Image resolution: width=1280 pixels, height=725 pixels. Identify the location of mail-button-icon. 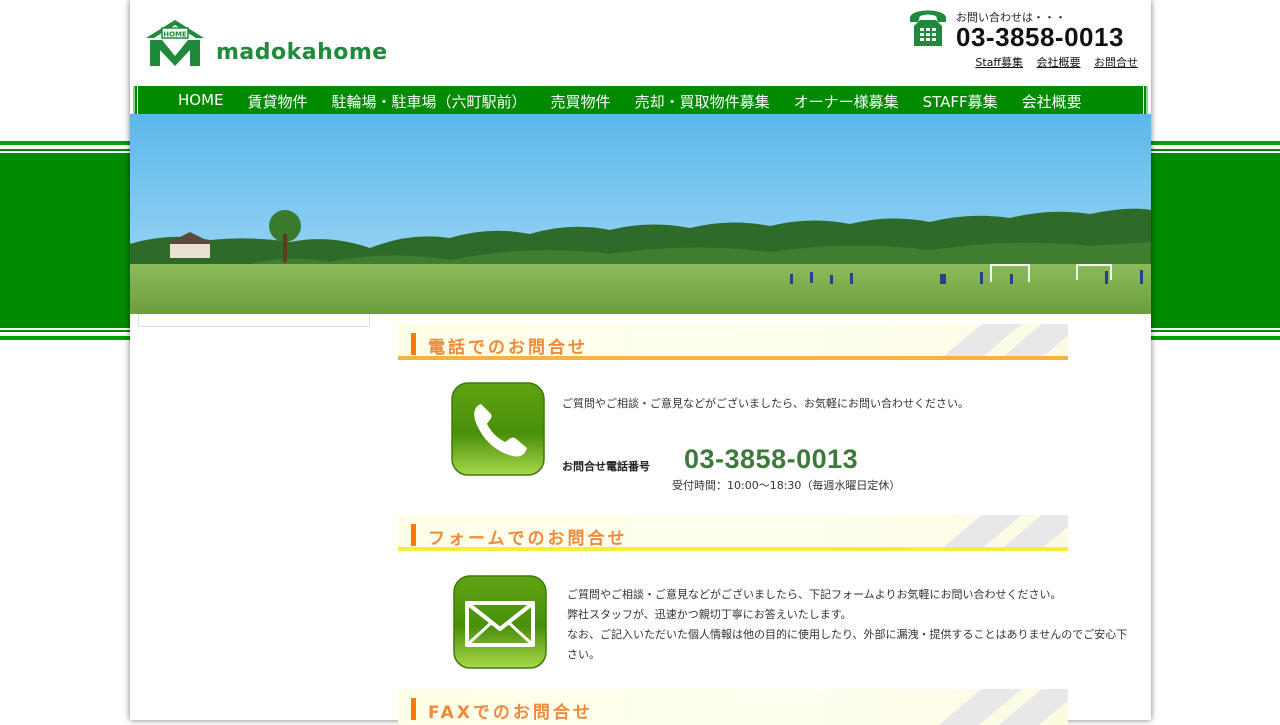
(500, 622).